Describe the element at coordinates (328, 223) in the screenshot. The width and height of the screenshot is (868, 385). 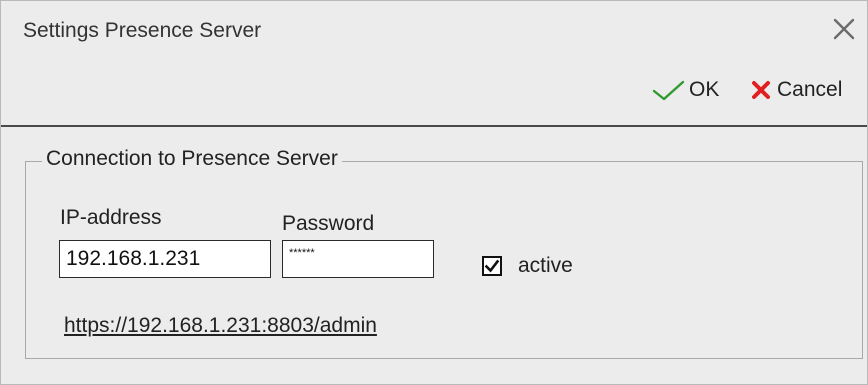
I see `password-label: Password` at that location.